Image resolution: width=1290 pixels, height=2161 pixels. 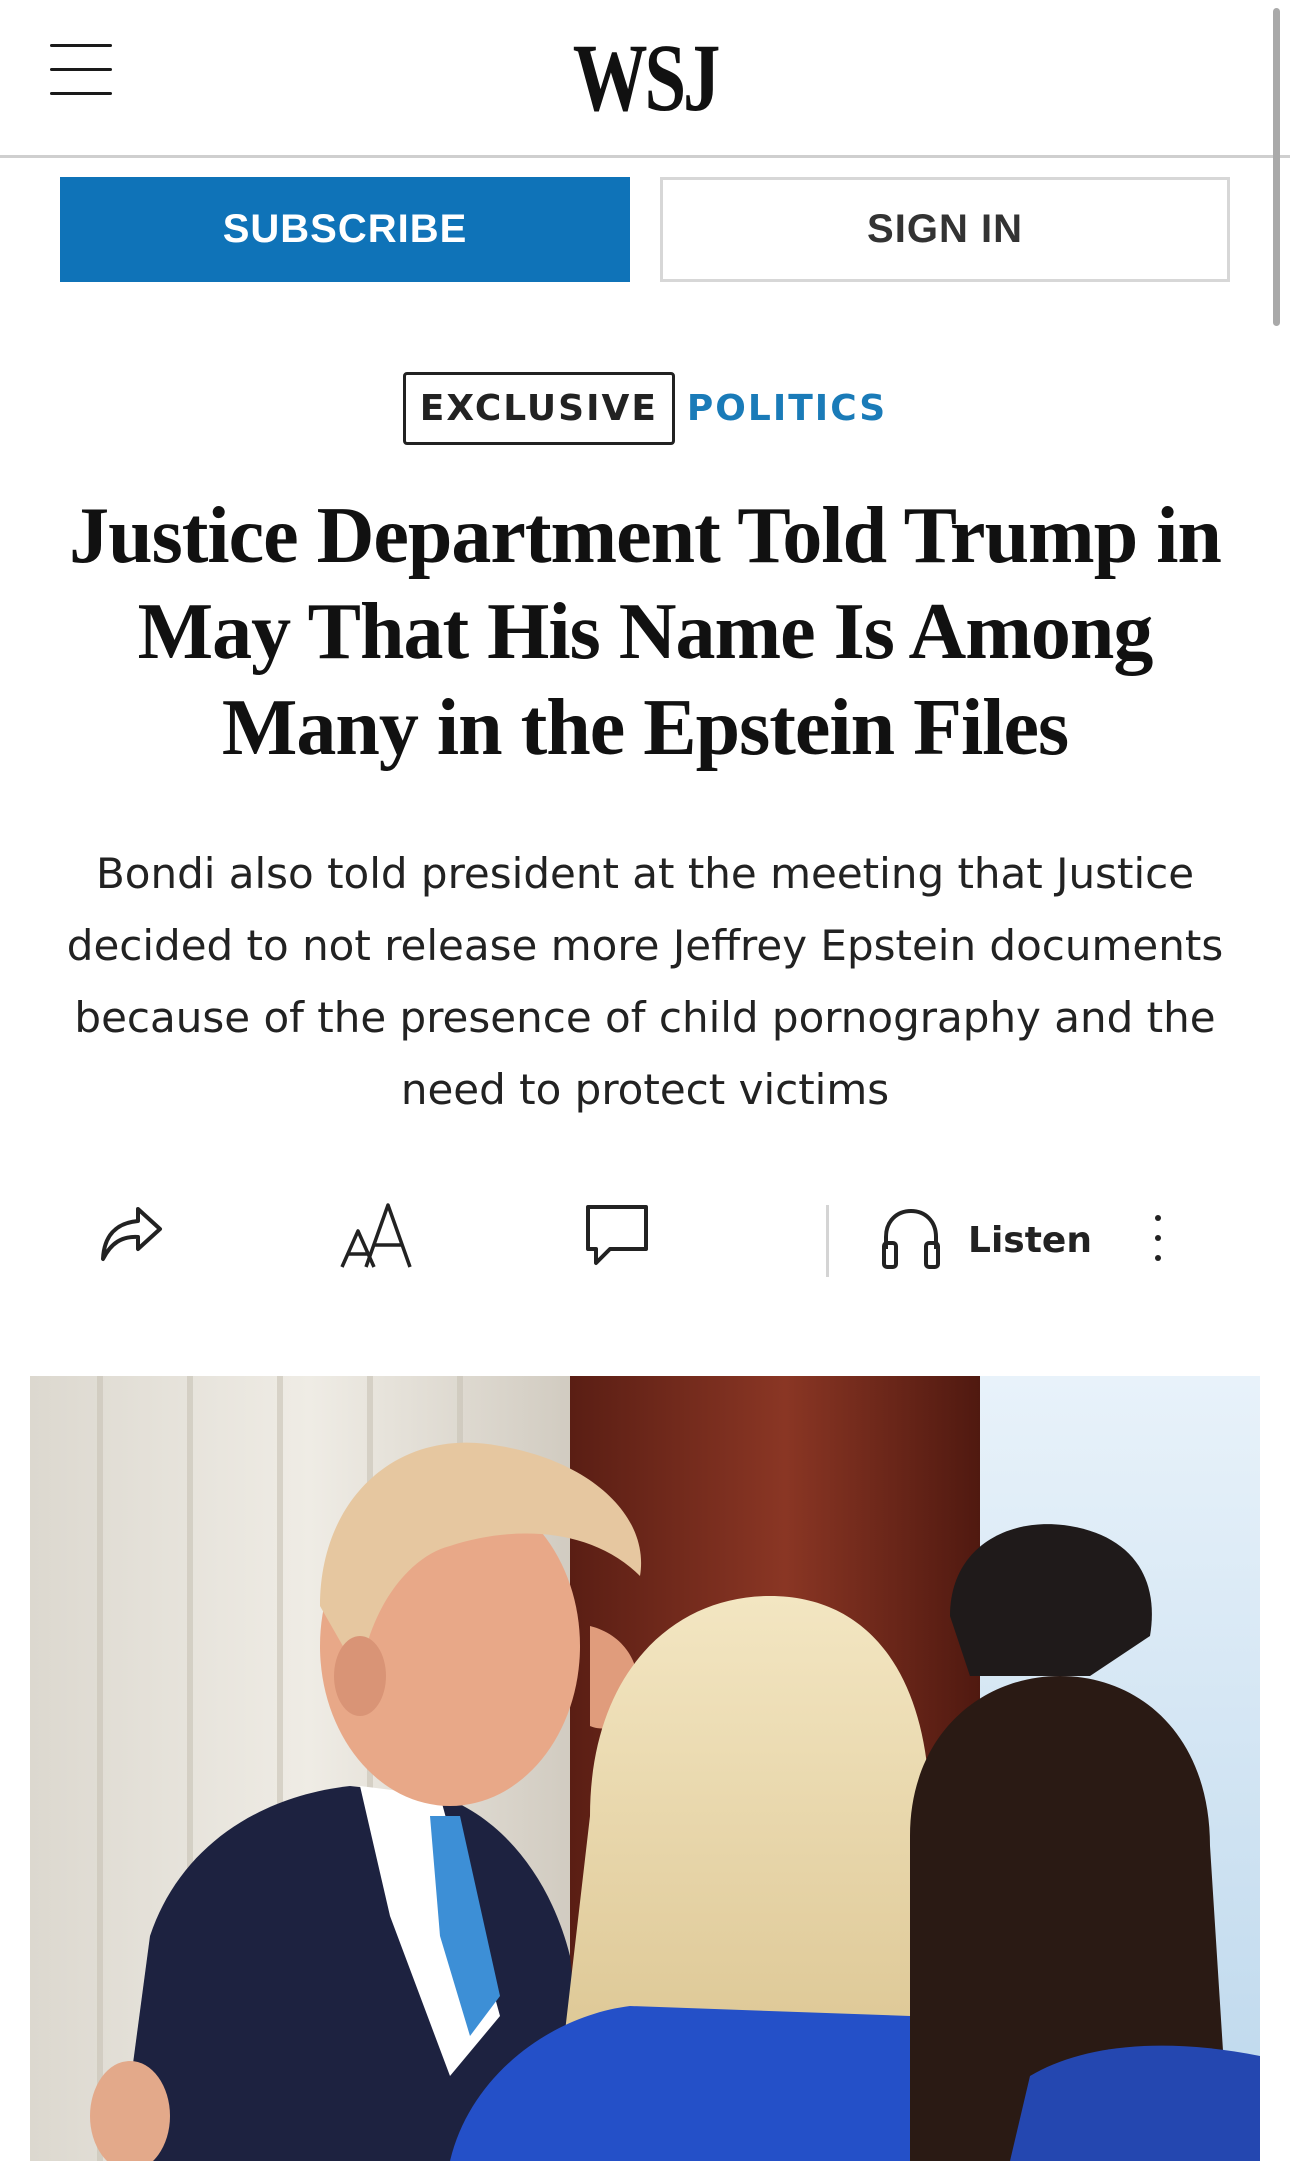 I want to click on hamburger-menu-icon, so click(x=81, y=70).